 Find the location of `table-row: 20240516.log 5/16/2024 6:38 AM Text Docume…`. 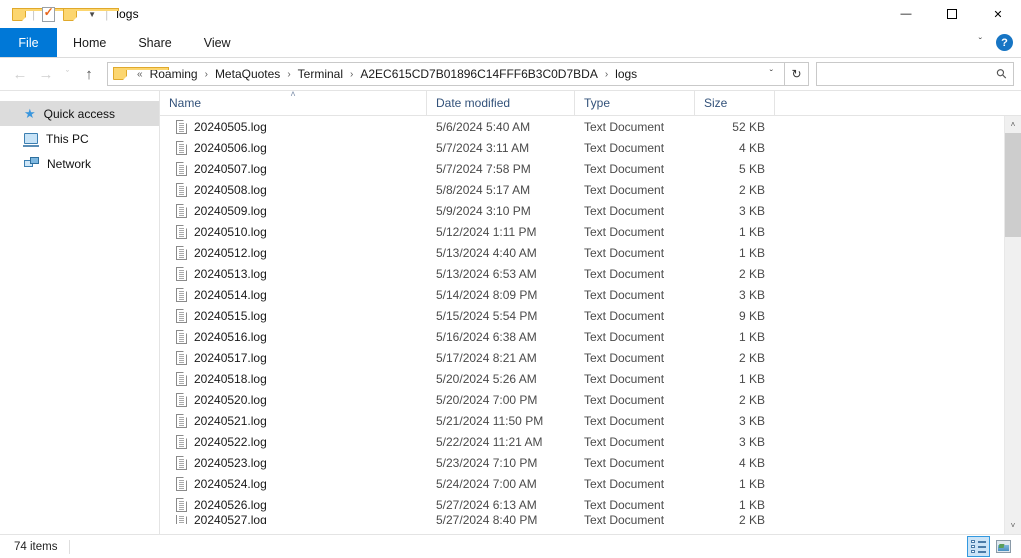

table-row: 20240516.log 5/16/2024 6:38 AM Text Docume… is located at coordinates (590, 336).